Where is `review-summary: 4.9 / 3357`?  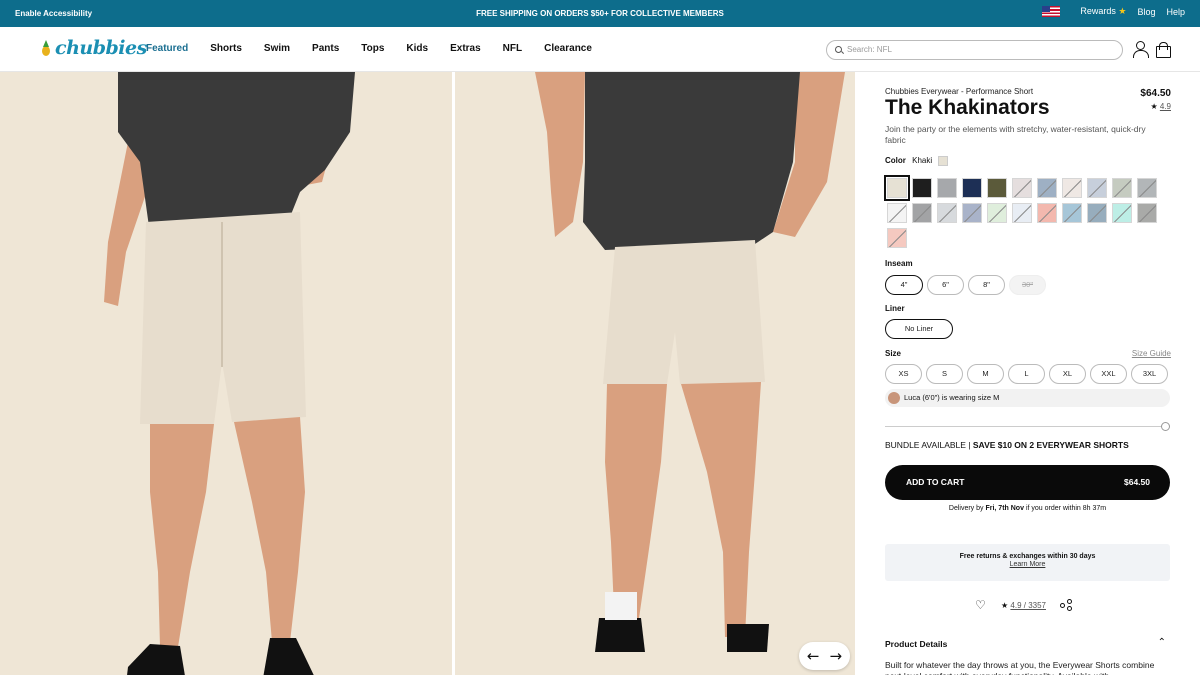
review-summary: 4.9 / 3357 is located at coordinates (1028, 605).